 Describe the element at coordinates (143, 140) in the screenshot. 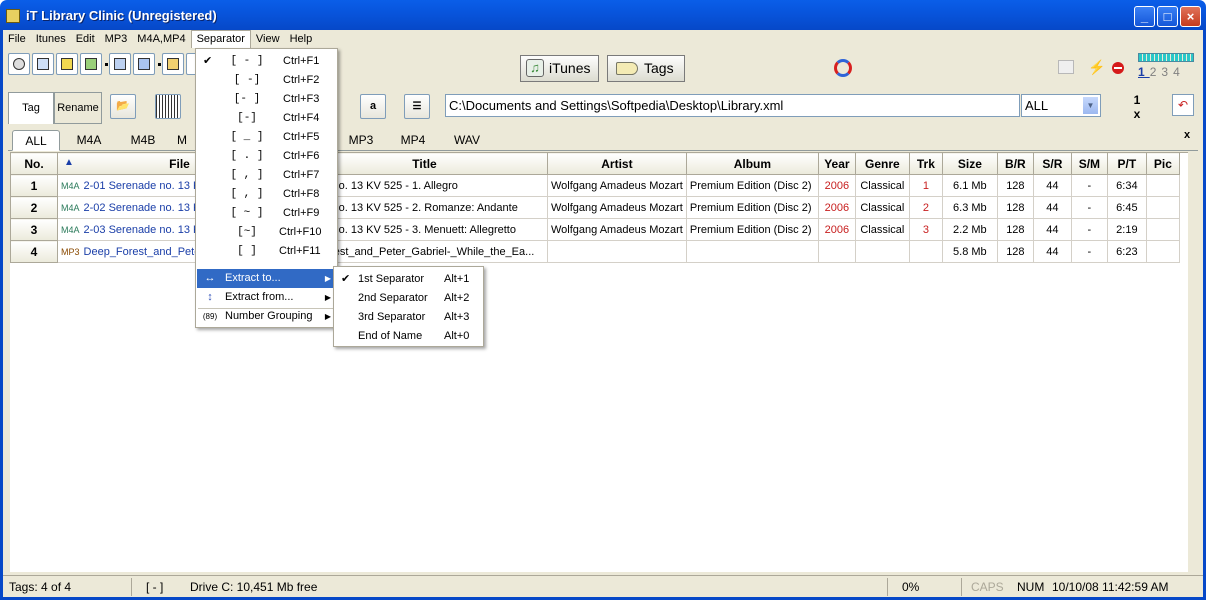

I see `tab-m4b: M4B` at that location.